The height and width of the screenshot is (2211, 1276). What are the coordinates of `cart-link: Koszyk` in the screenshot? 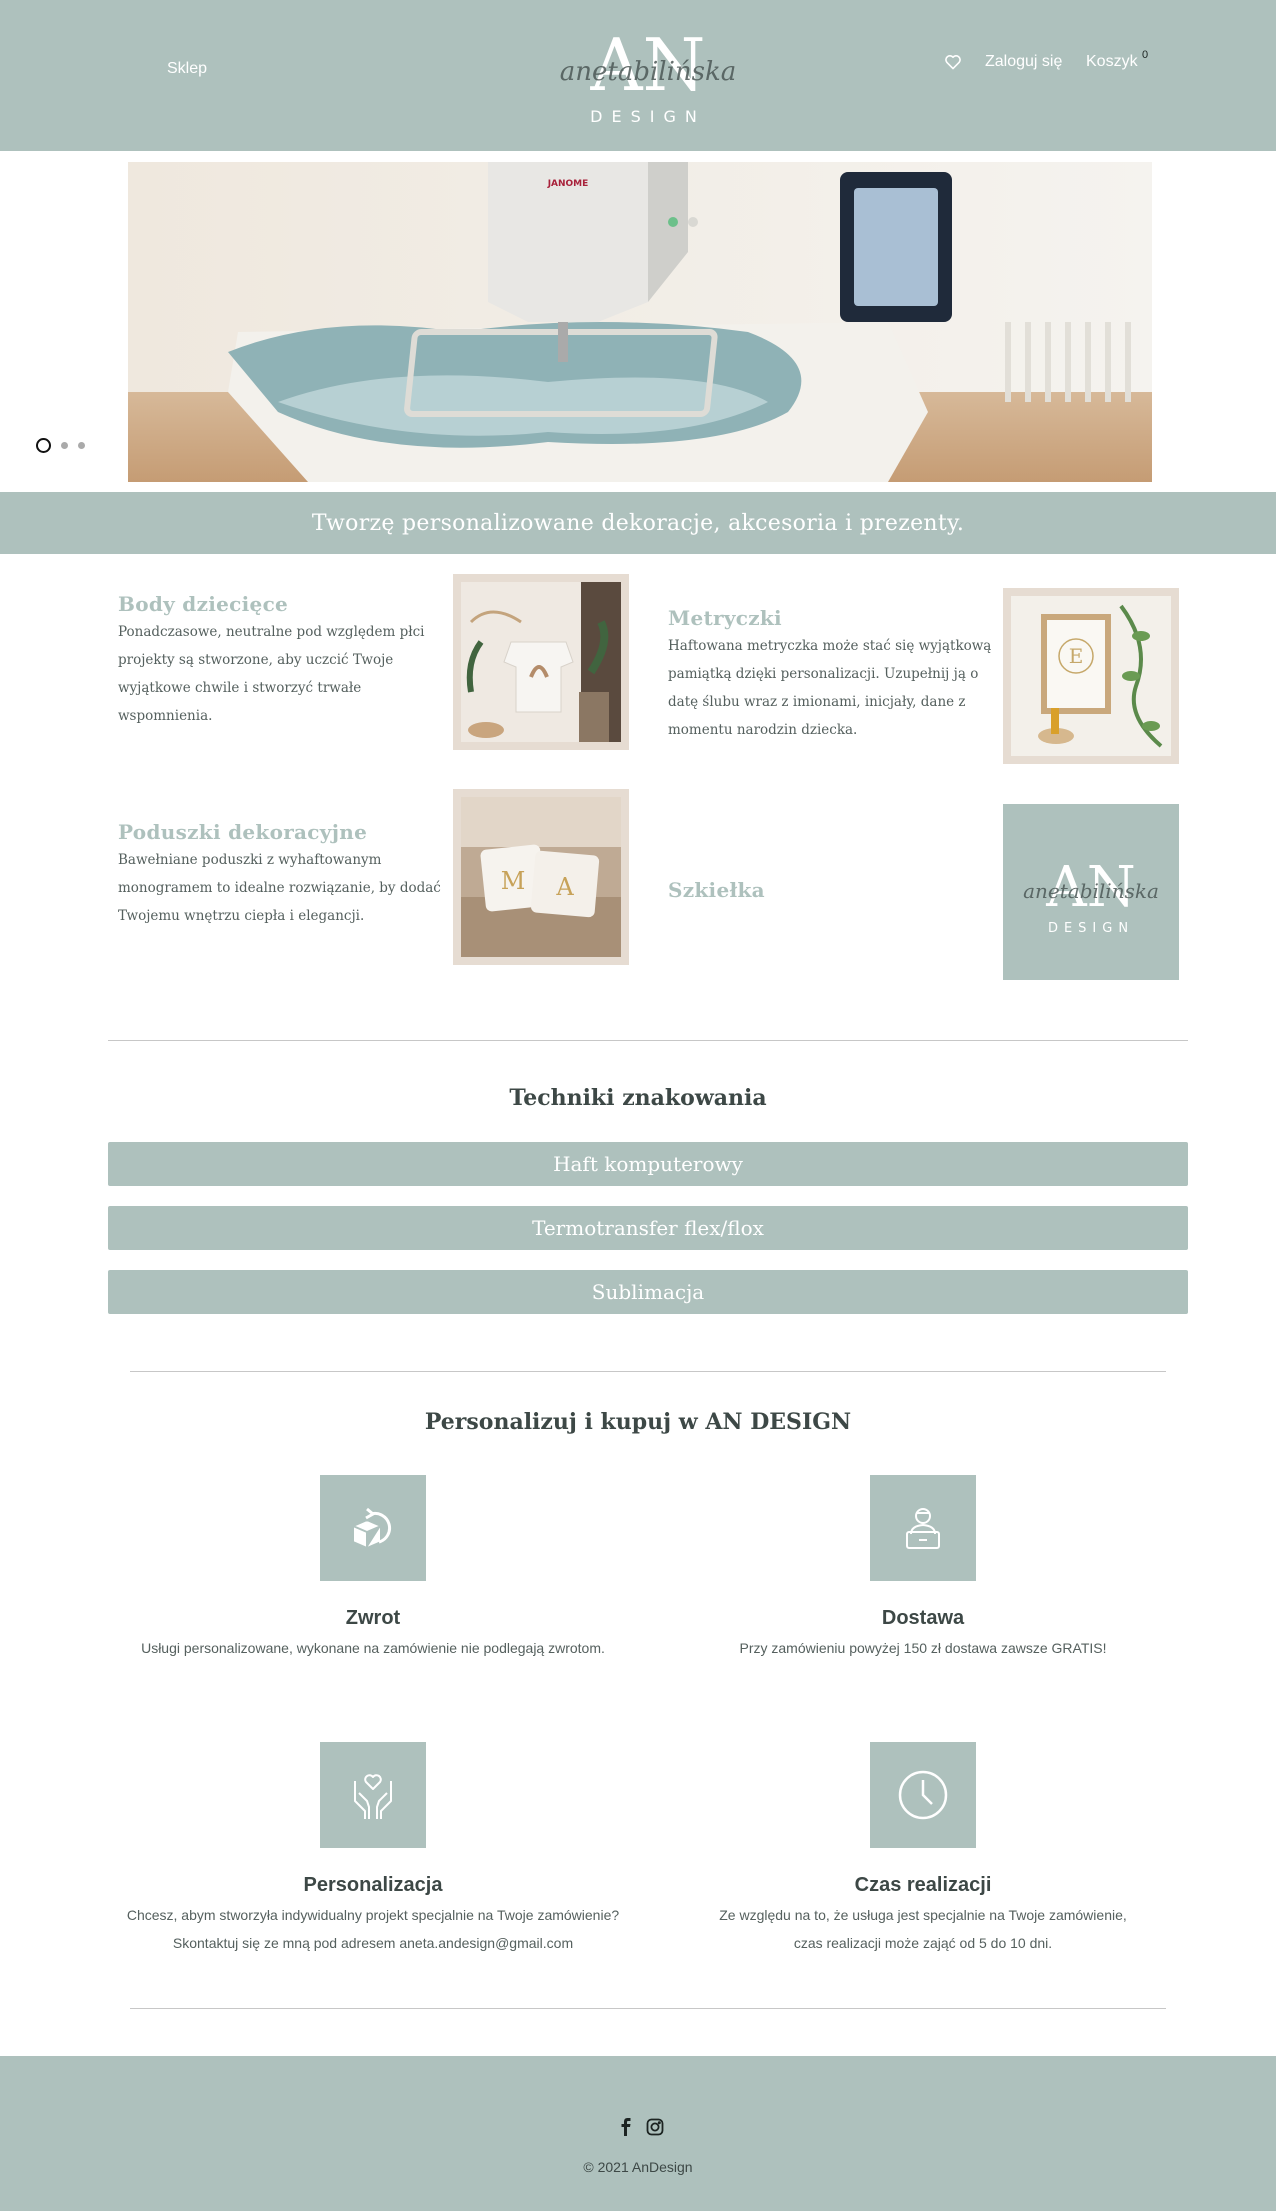 It's located at (1112, 62).